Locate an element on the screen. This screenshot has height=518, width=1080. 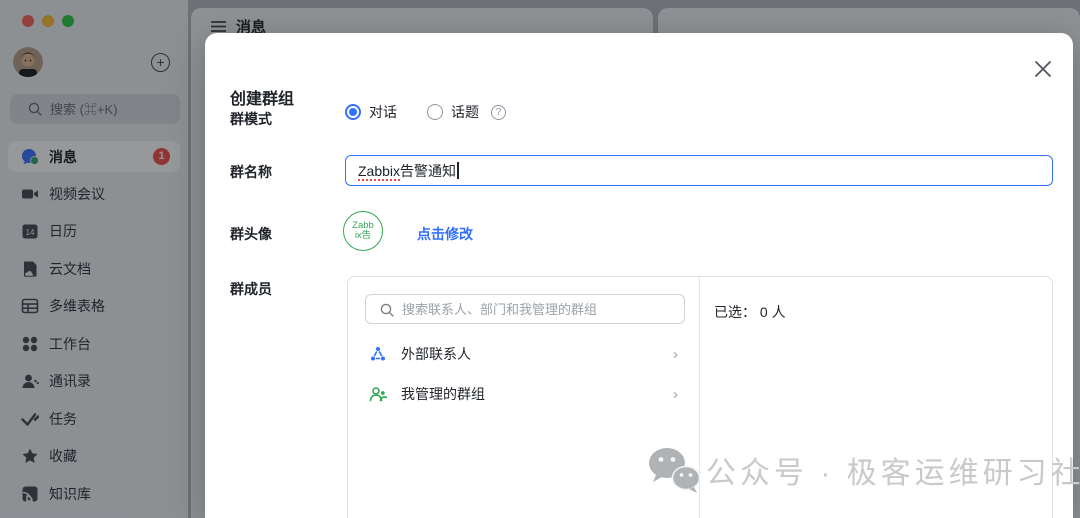
group-name-value-spellchecked: Zabbix is located at coordinates (379, 170).